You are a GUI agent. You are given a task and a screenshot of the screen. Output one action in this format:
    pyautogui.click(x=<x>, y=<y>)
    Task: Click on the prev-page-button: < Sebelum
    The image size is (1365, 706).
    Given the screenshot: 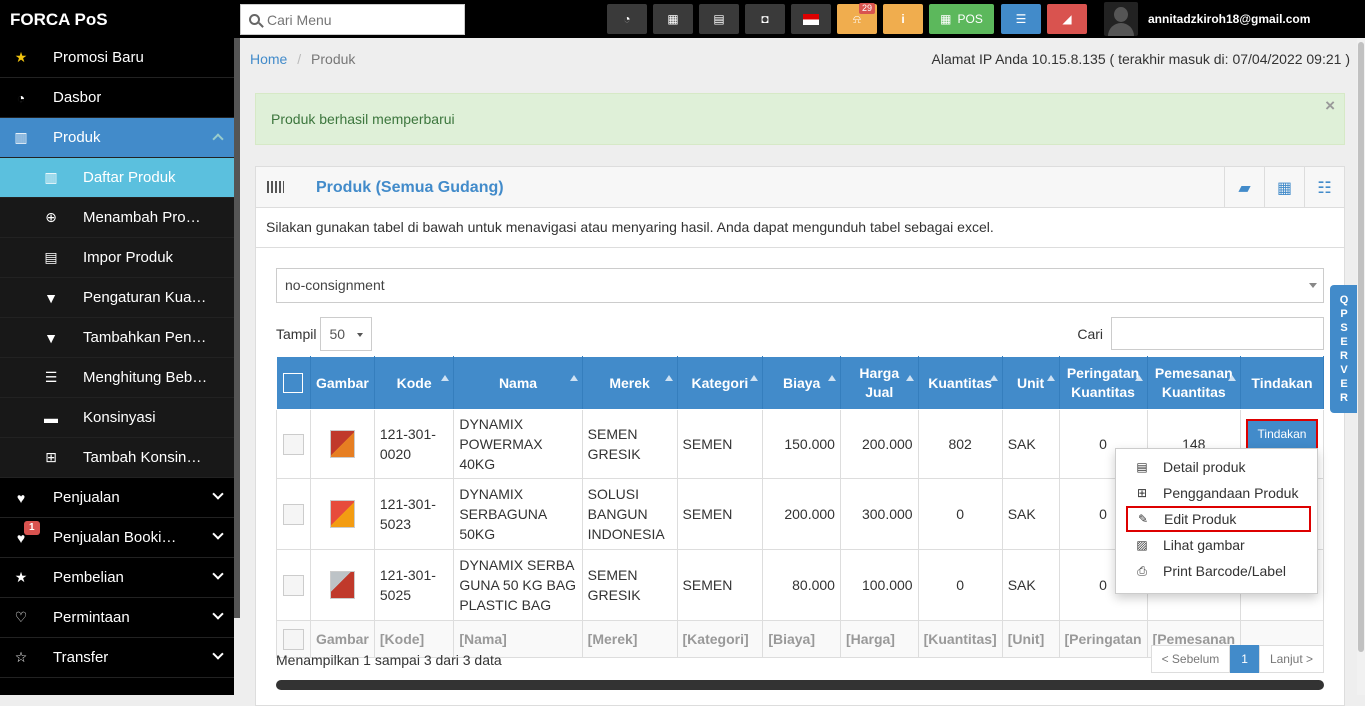 What is the action you would take?
    pyautogui.click(x=1190, y=659)
    